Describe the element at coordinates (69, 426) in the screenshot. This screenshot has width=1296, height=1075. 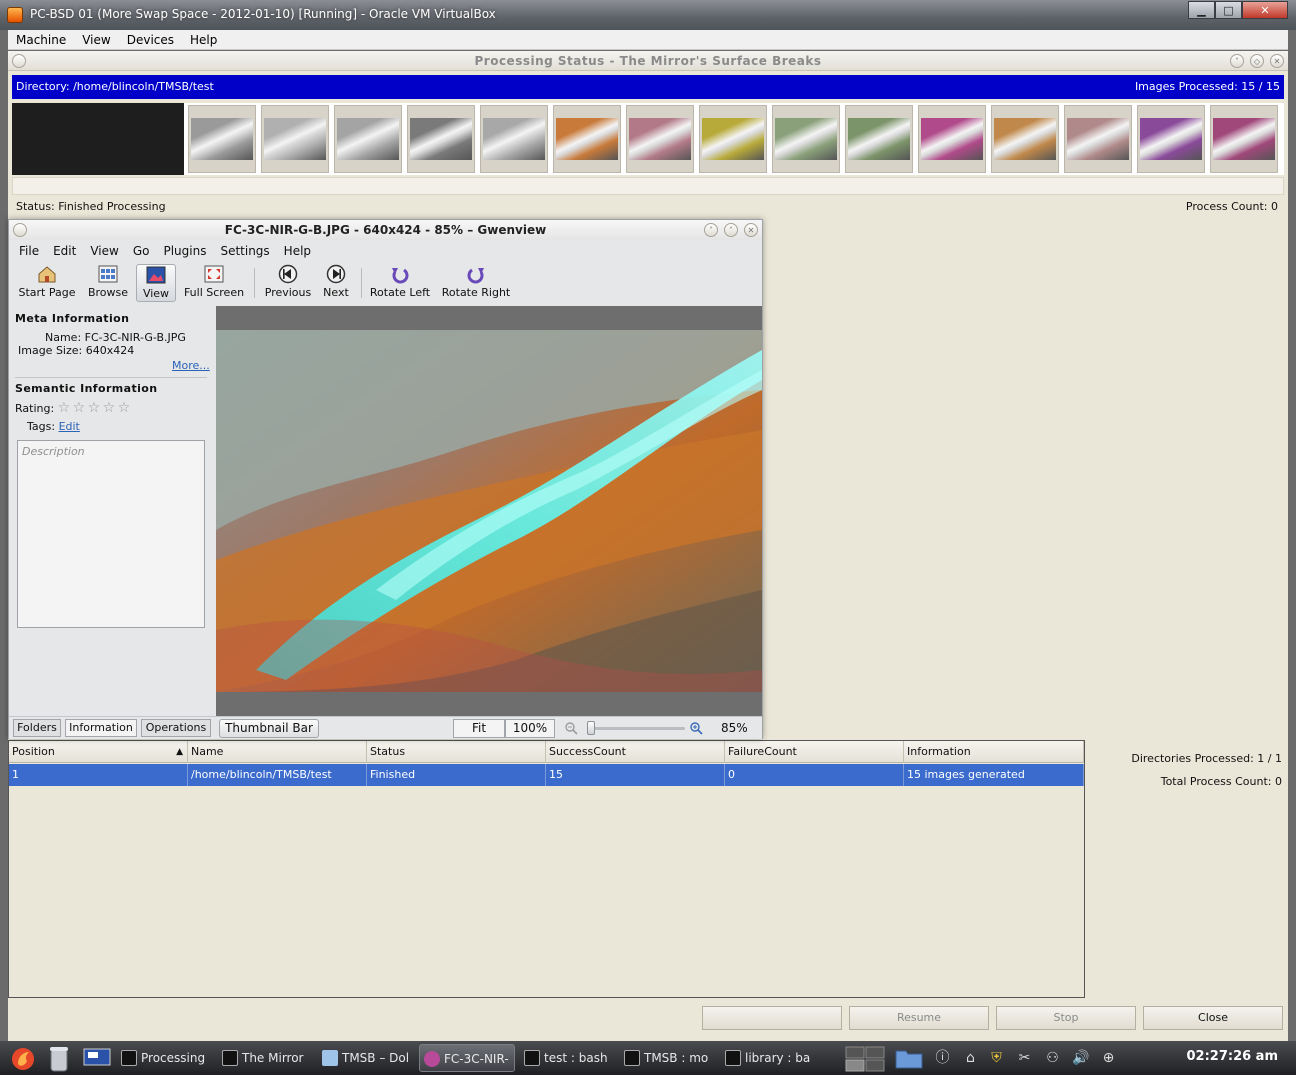
I see `tags-edit-link: Edit` at that location.